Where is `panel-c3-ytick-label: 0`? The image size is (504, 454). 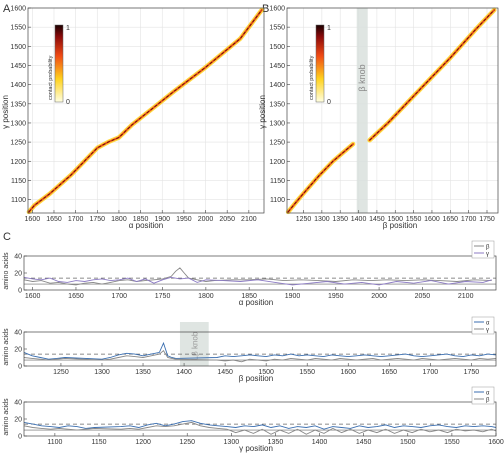
panel-c3-ytick-label: 0 is located at coordinates (20, 437).